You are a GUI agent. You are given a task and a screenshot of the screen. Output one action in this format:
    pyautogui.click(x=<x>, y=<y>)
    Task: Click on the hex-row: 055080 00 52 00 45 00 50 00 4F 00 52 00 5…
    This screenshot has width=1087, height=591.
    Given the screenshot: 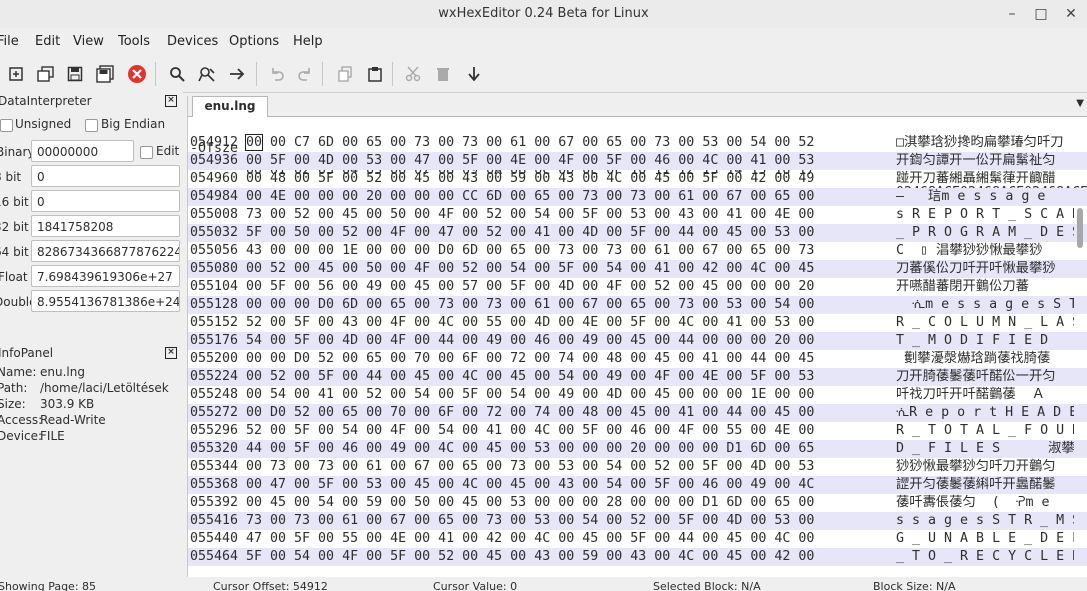 What is the action you would take?
    pyautogui.click(x=637, y=269)
    